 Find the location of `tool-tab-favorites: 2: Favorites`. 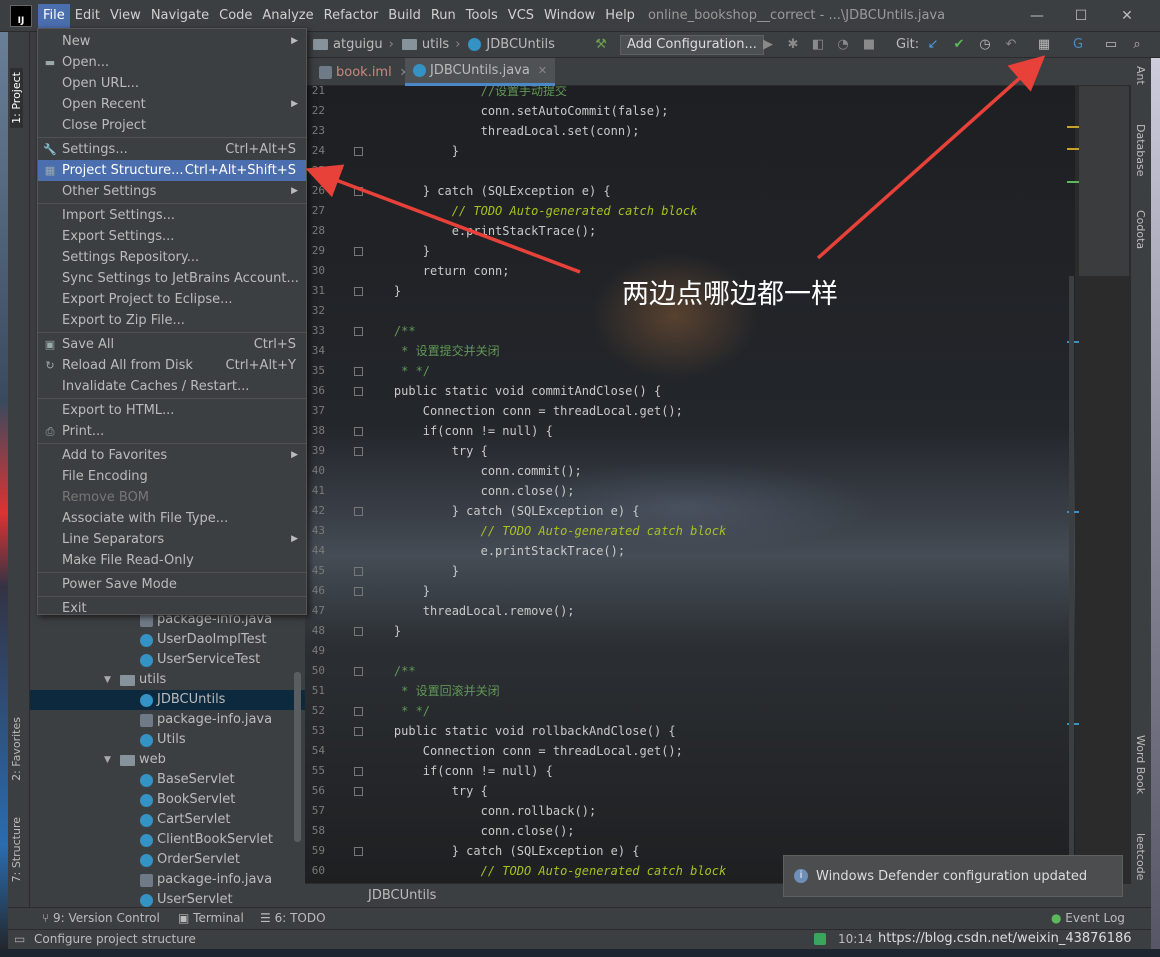

tool-tab-favorites: 2: Favorites is located at coordinates (16, 749).